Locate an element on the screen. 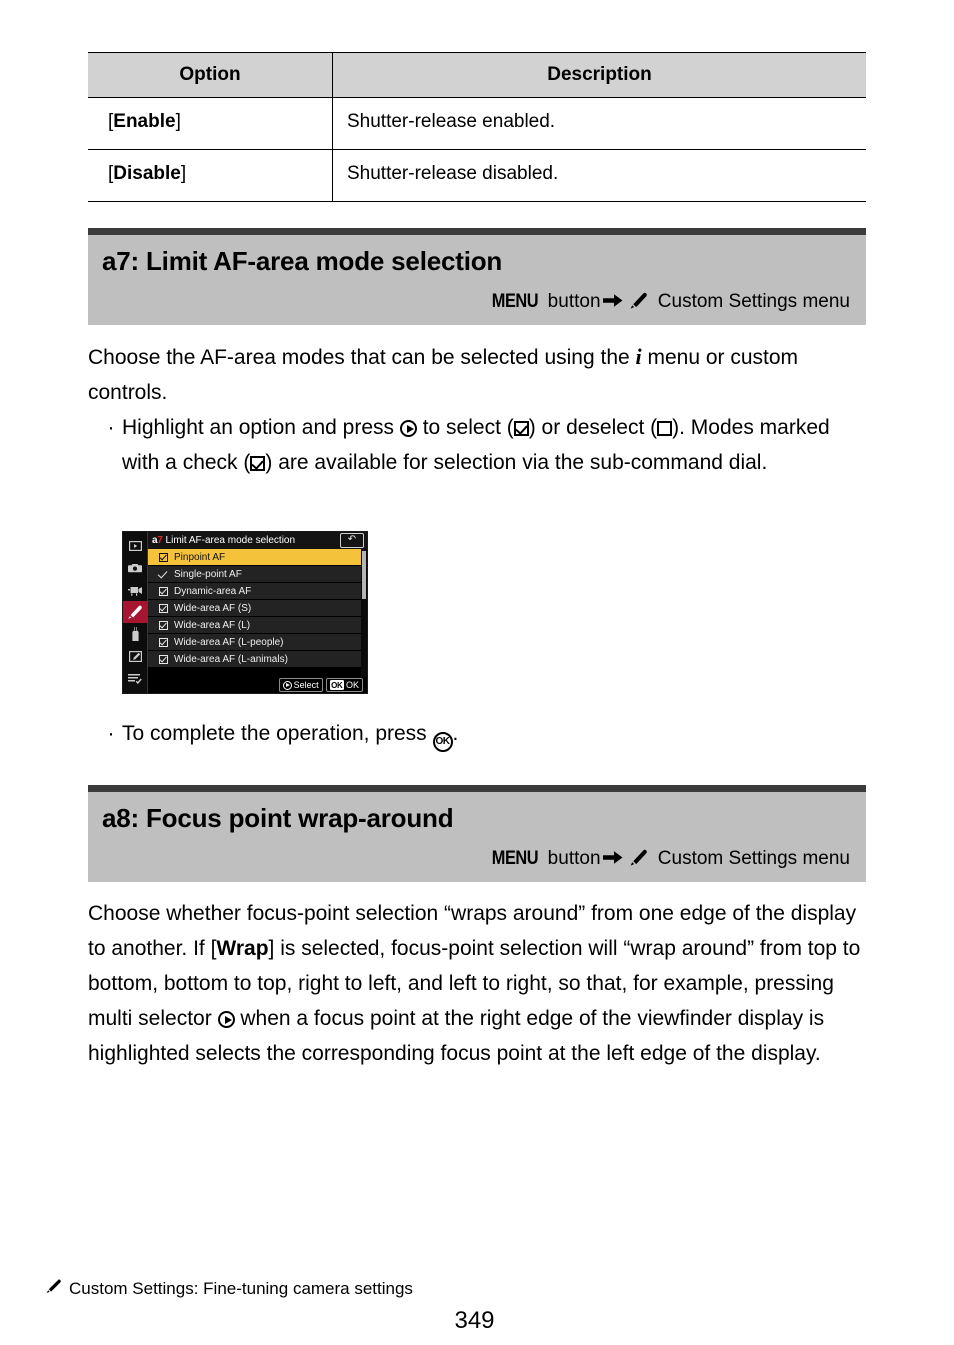 The width and height of the screenshot is (954, 1345). ok-hint-label: OK is located at coordinates (352, 685).